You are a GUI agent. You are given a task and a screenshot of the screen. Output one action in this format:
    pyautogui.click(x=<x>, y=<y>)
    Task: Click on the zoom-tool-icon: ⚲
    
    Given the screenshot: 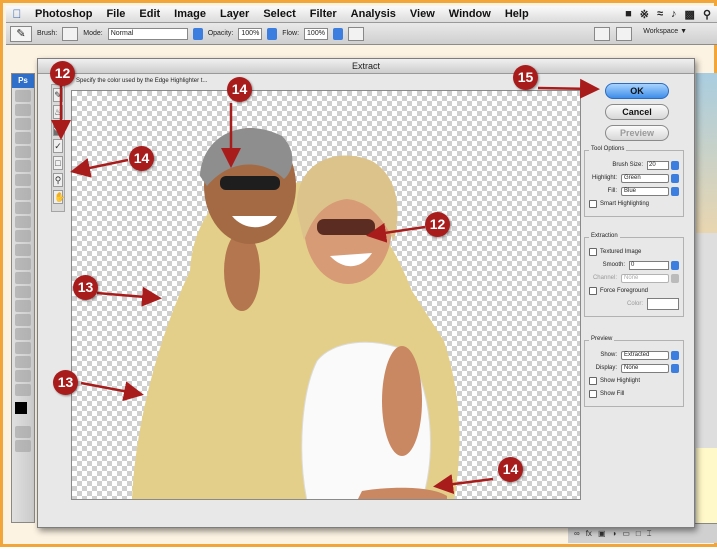 What is the action you would take?
    pyautogui.click(x=58, y=180)
    